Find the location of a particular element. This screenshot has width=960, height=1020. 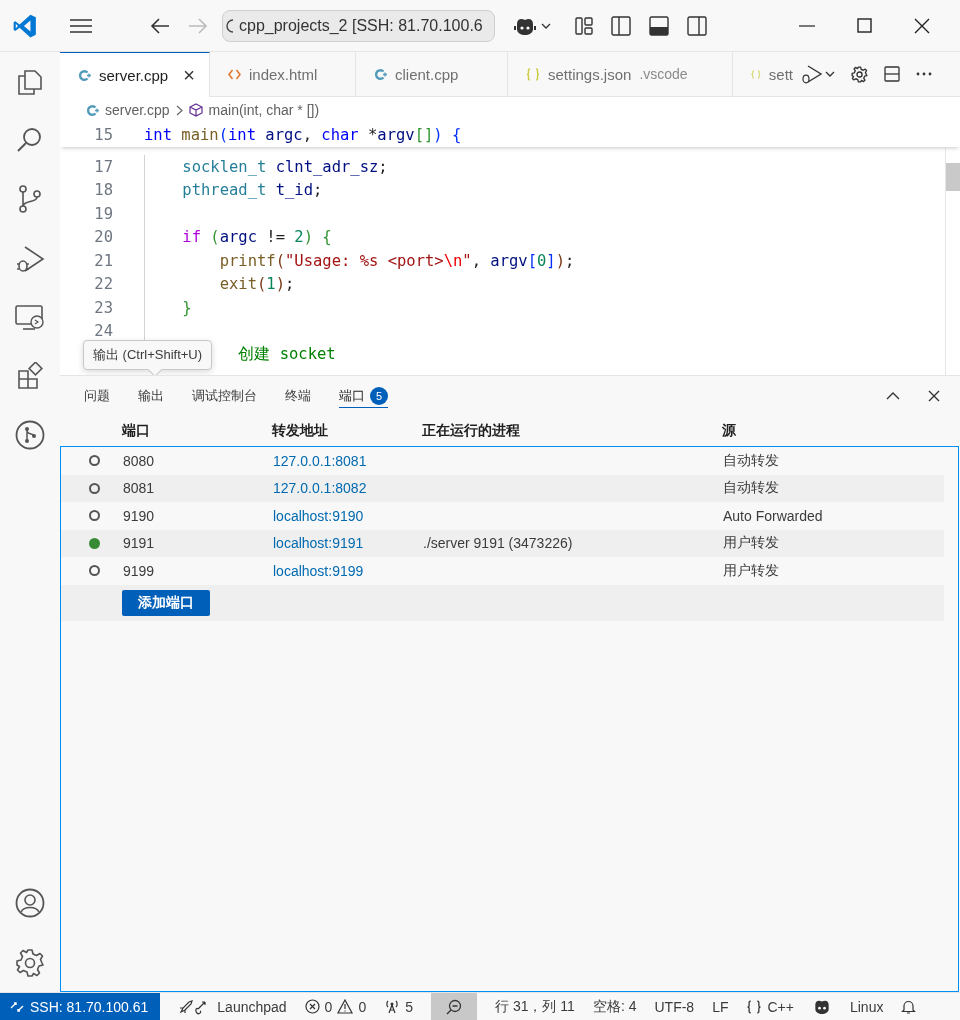

zoom-out-button is located at coordinates (454, 1006).